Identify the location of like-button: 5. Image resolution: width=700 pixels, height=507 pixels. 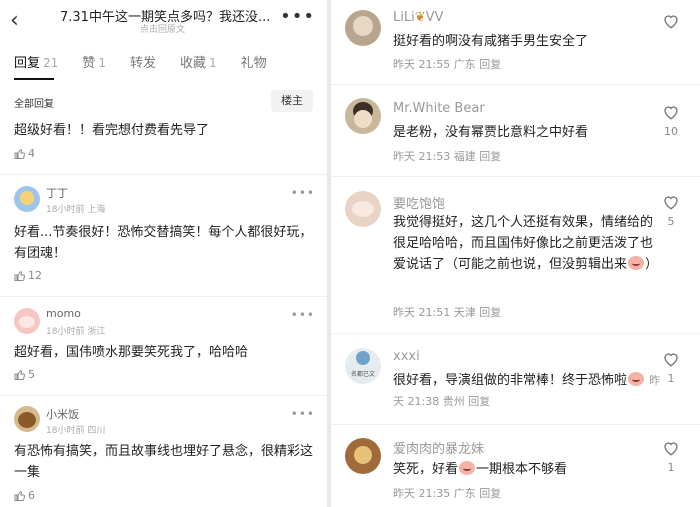
(24, 374).